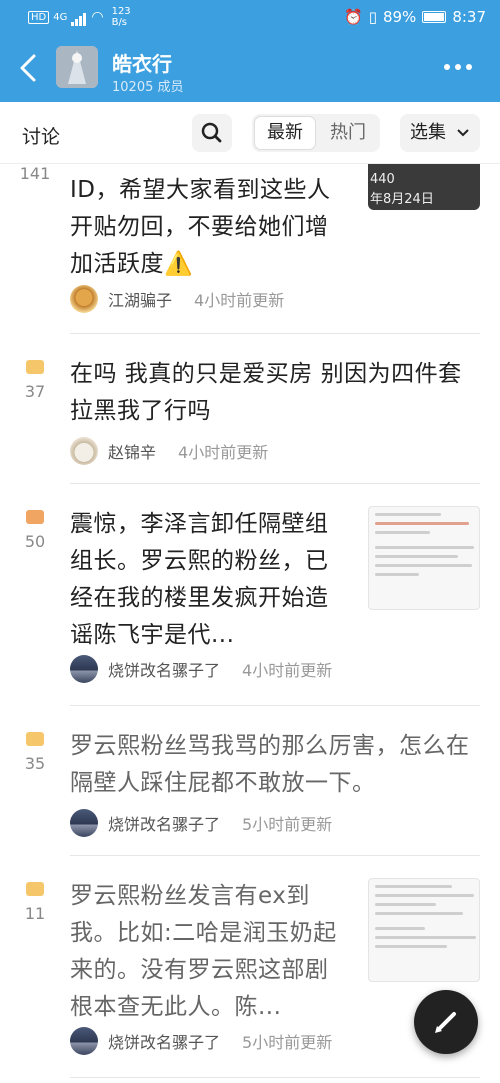  I want to click on back-button, so click(29, 68).